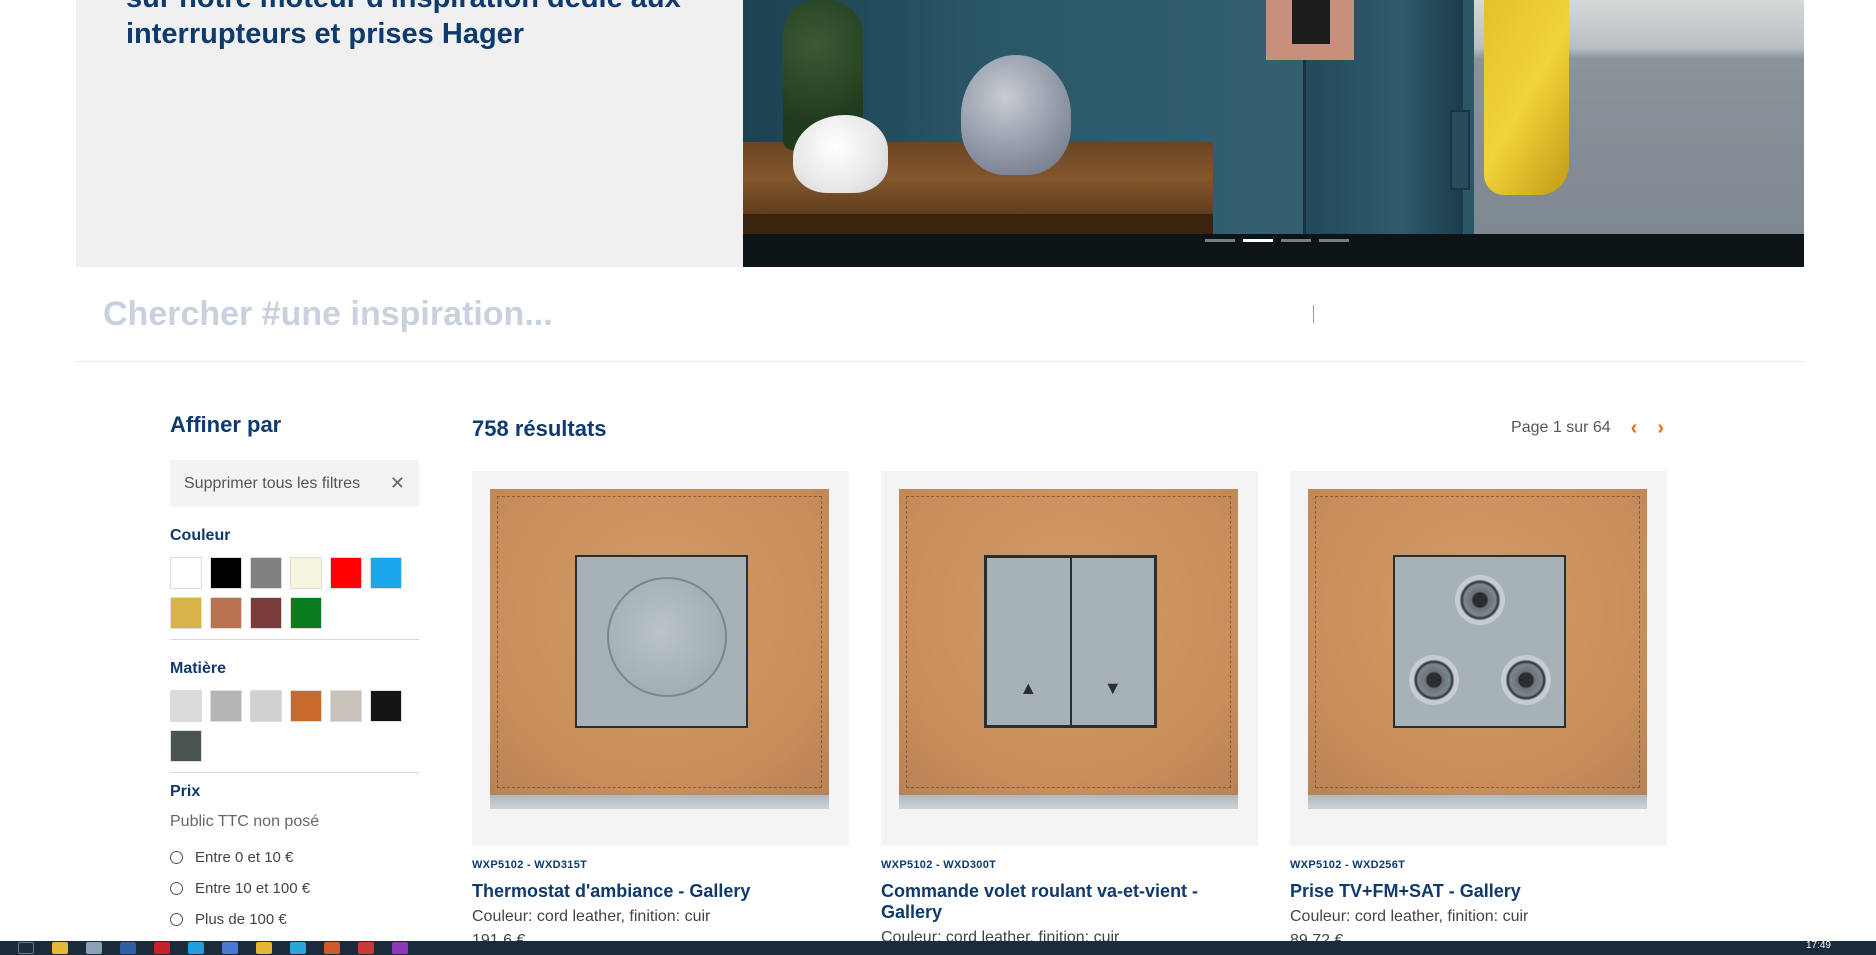 Image resolution: width=1876 pixels, height=955 pixels. I want to click on arrow-up-icon: ▲, so click(1028, 688).